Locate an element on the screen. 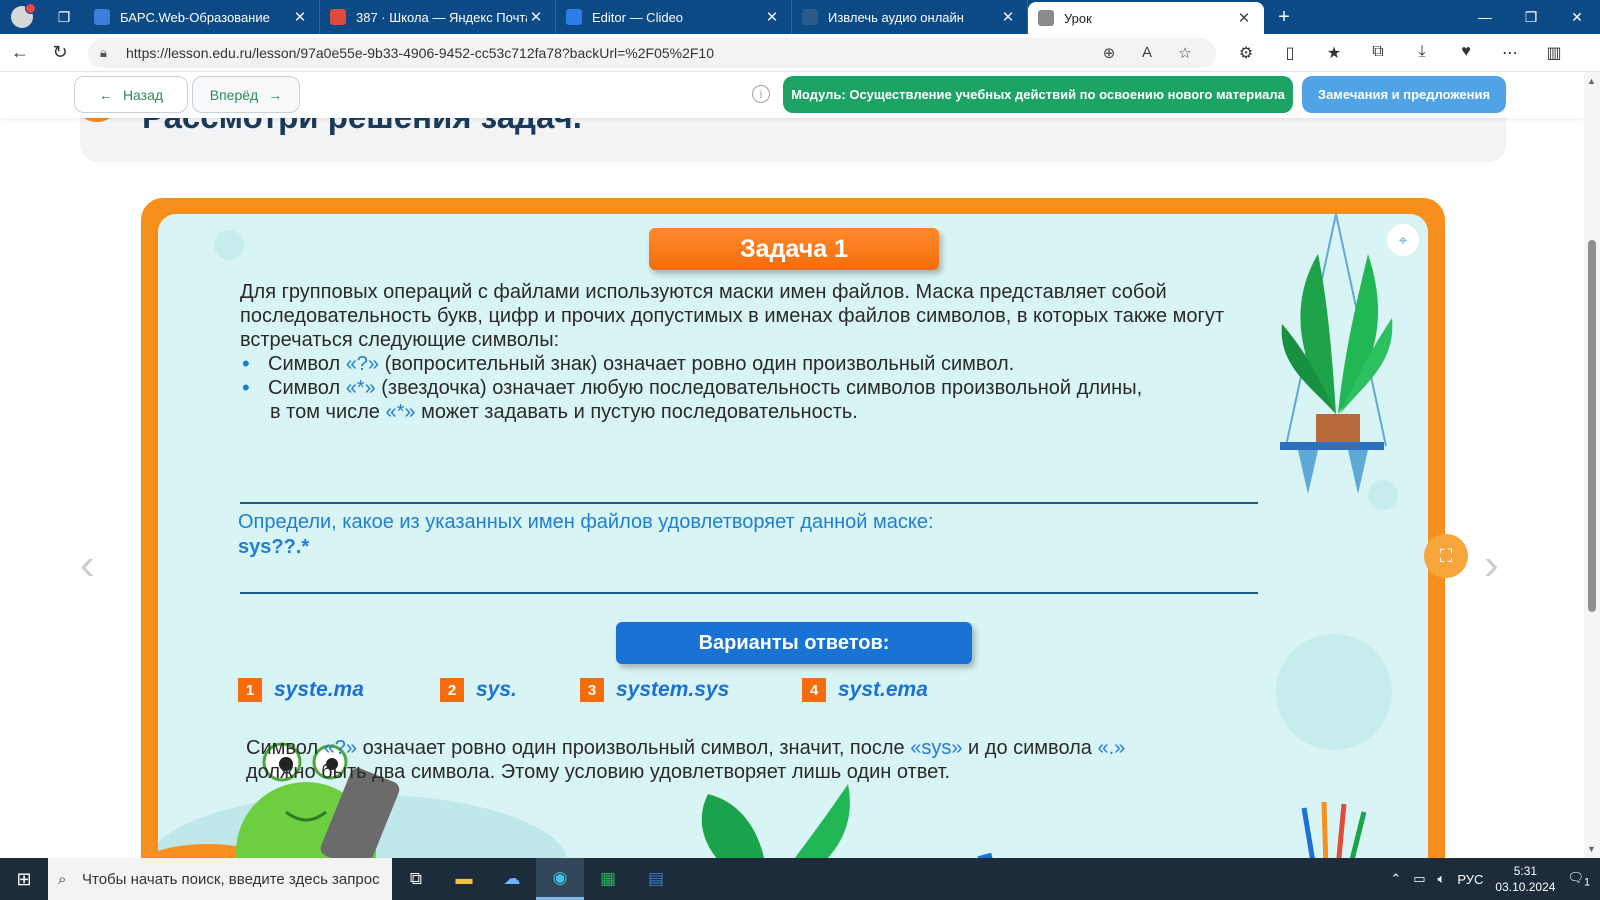 The width and height of the screenshot is (1600, 900). zoom-icon: ⊕ is located at coordinates (1109, 53).